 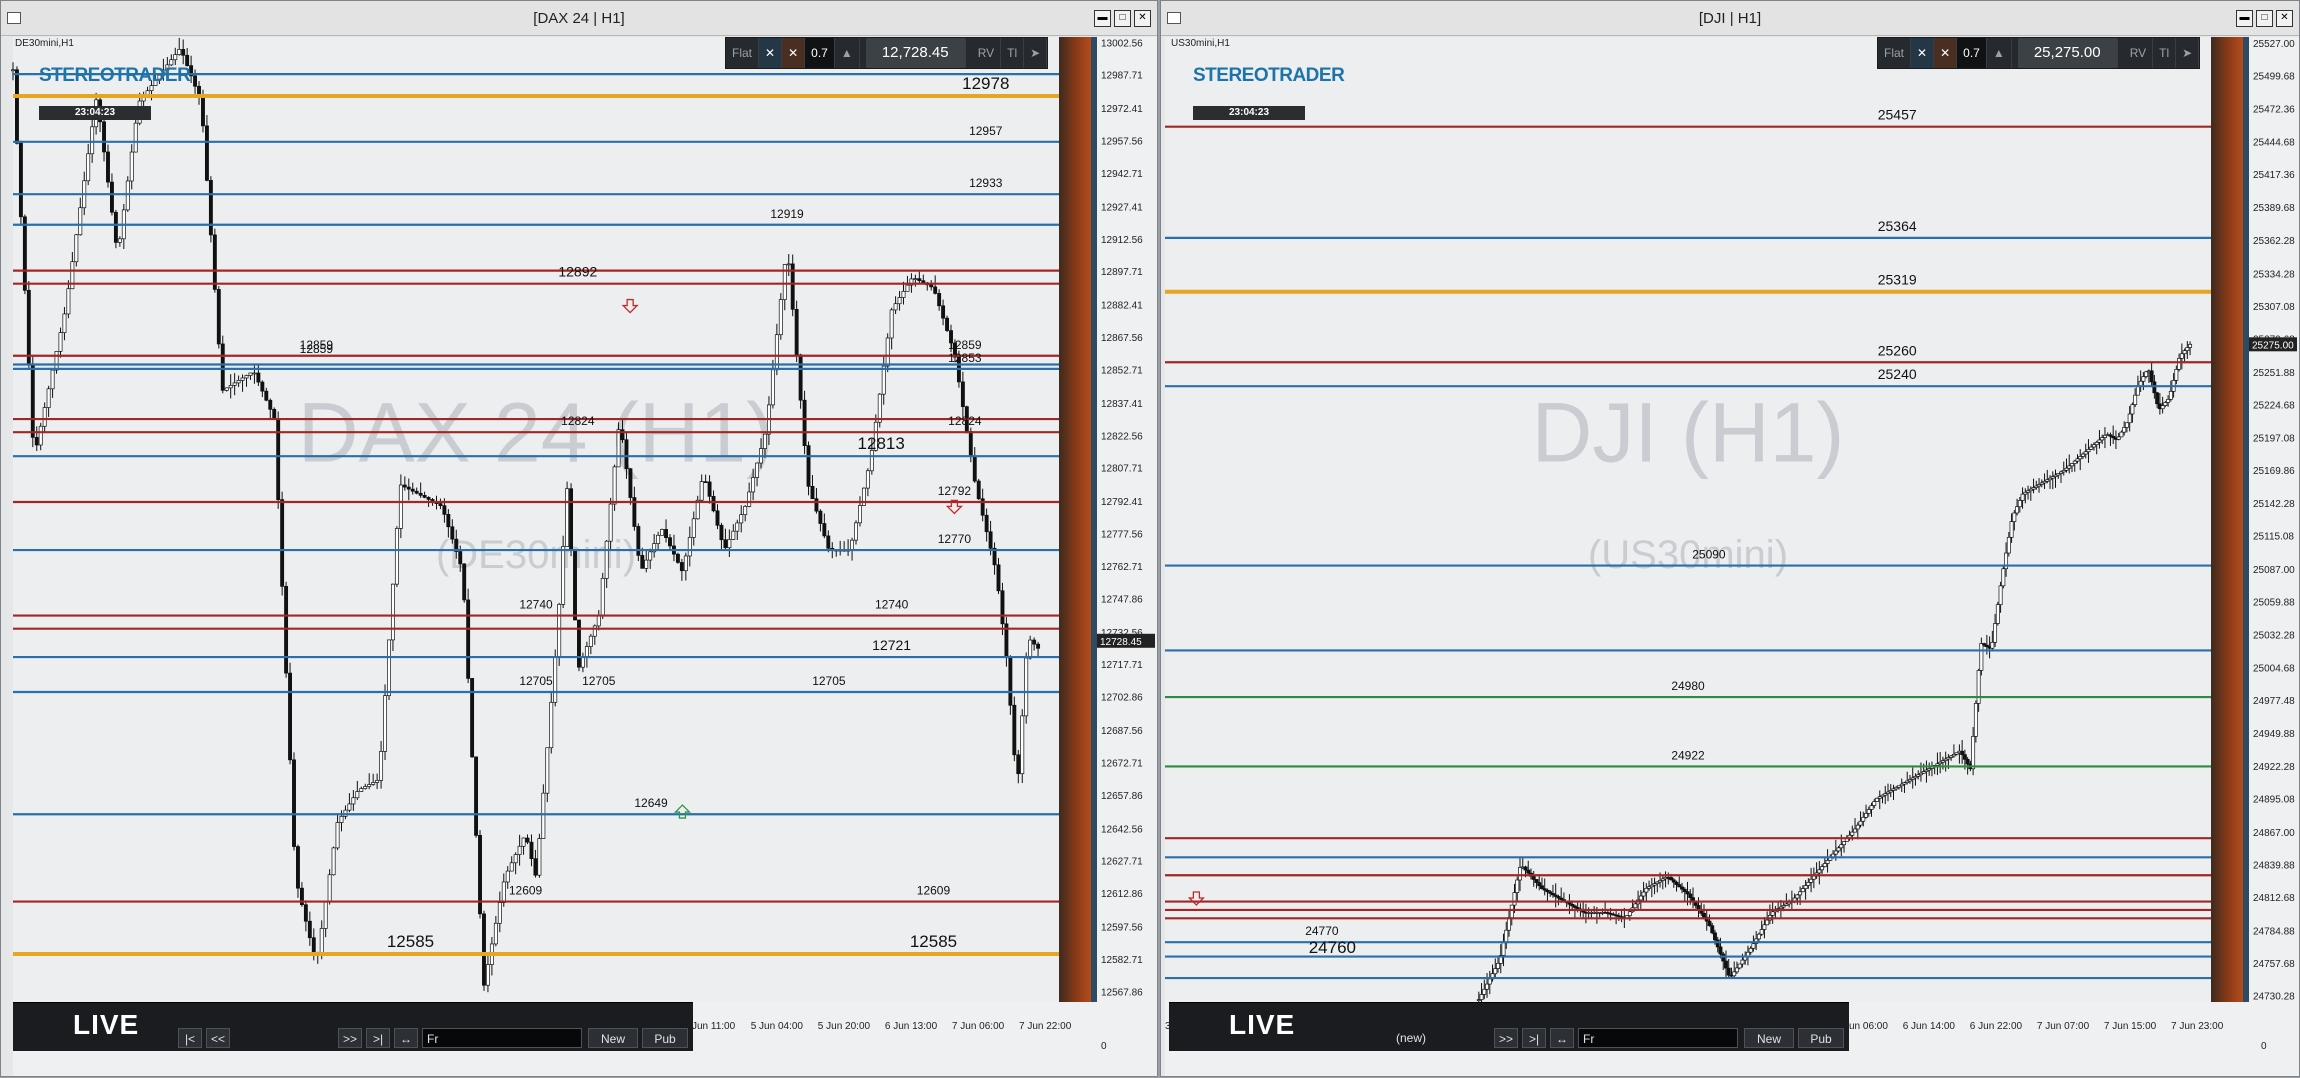 I want to click on level-label: 12740, so click(x=536, y=605).